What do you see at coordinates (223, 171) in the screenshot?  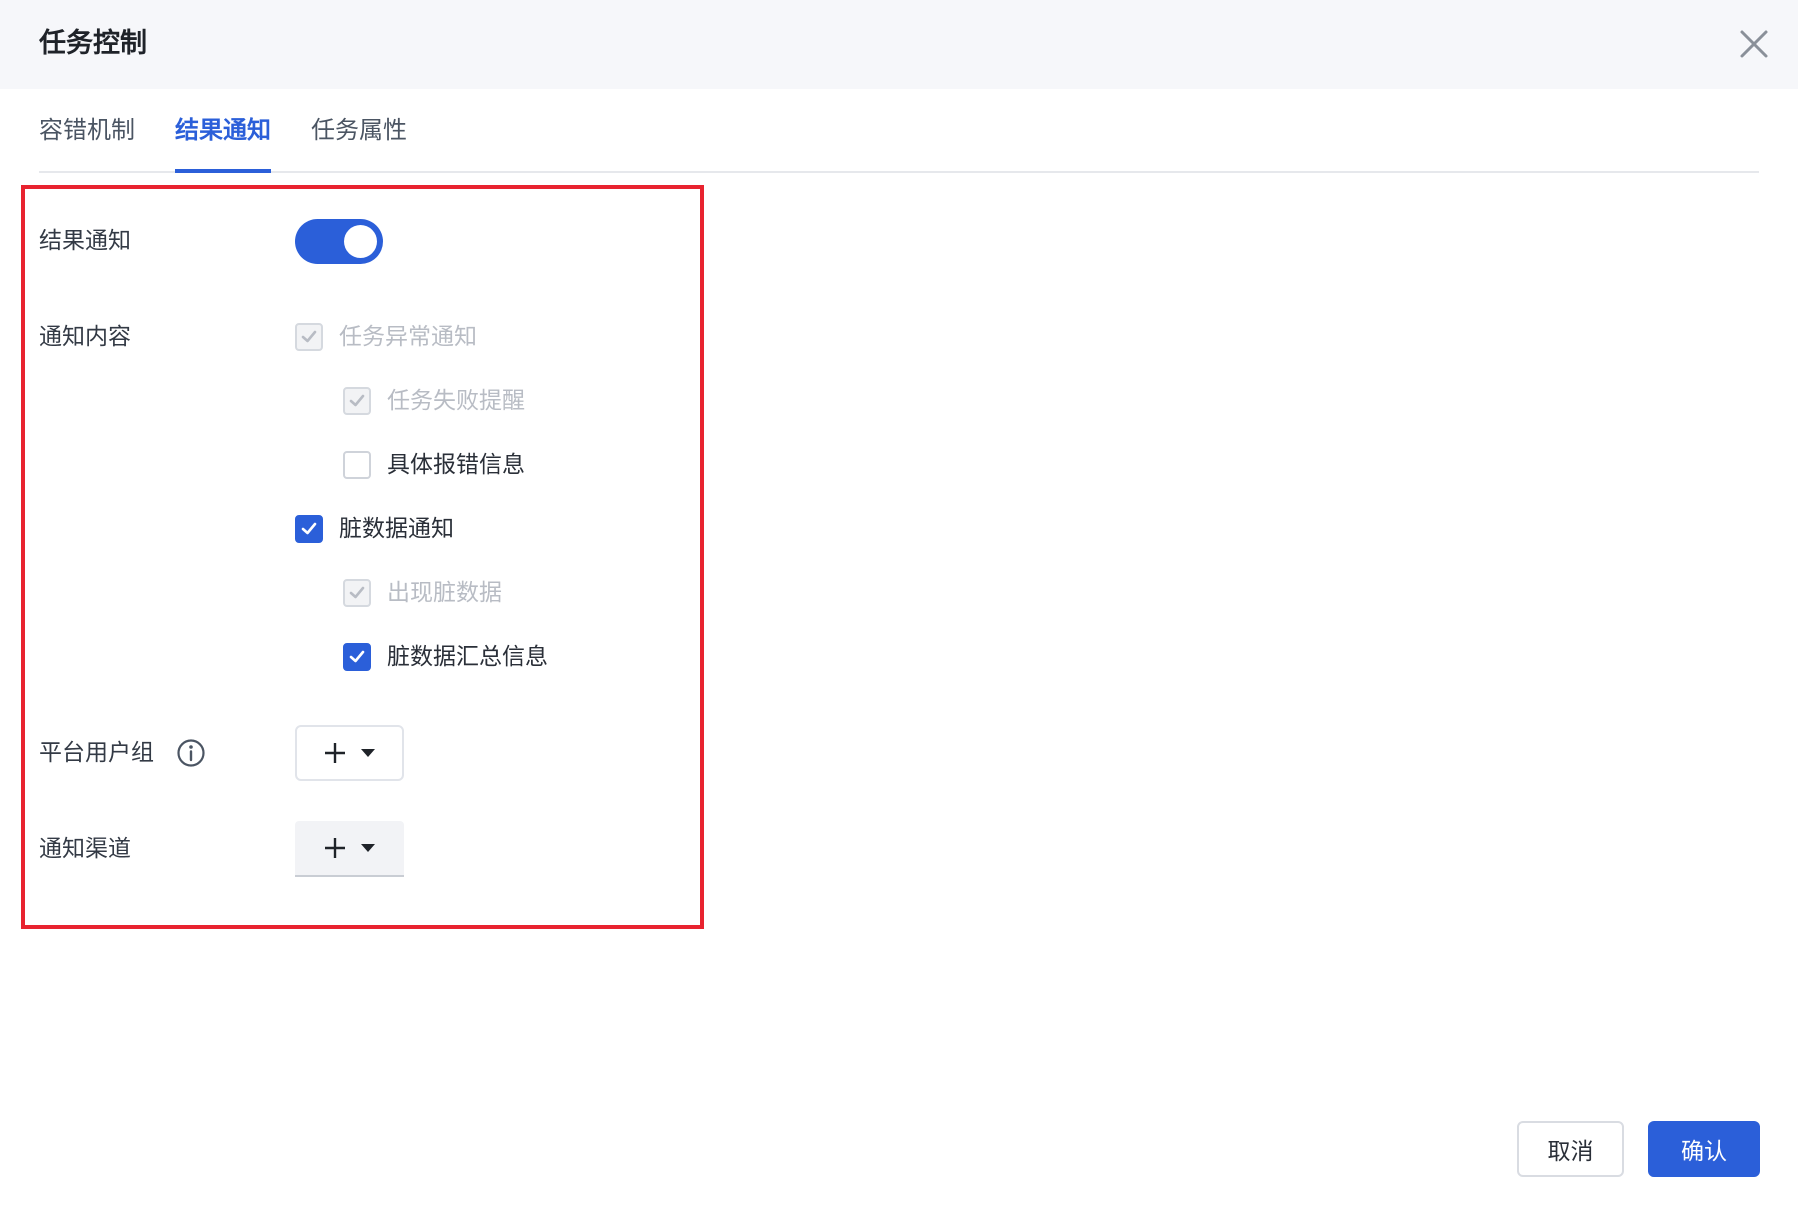 I see `active-tab-indicator` at bounding box center [223, 171].